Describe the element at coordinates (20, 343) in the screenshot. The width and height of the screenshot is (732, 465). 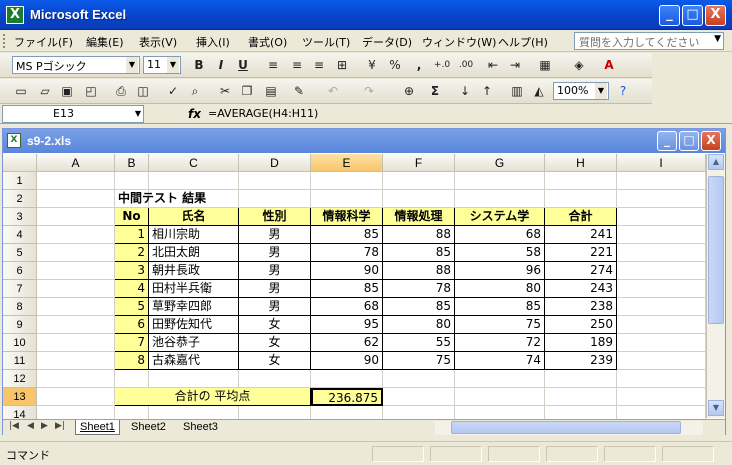
I see `row-header-10: 10` at that location.